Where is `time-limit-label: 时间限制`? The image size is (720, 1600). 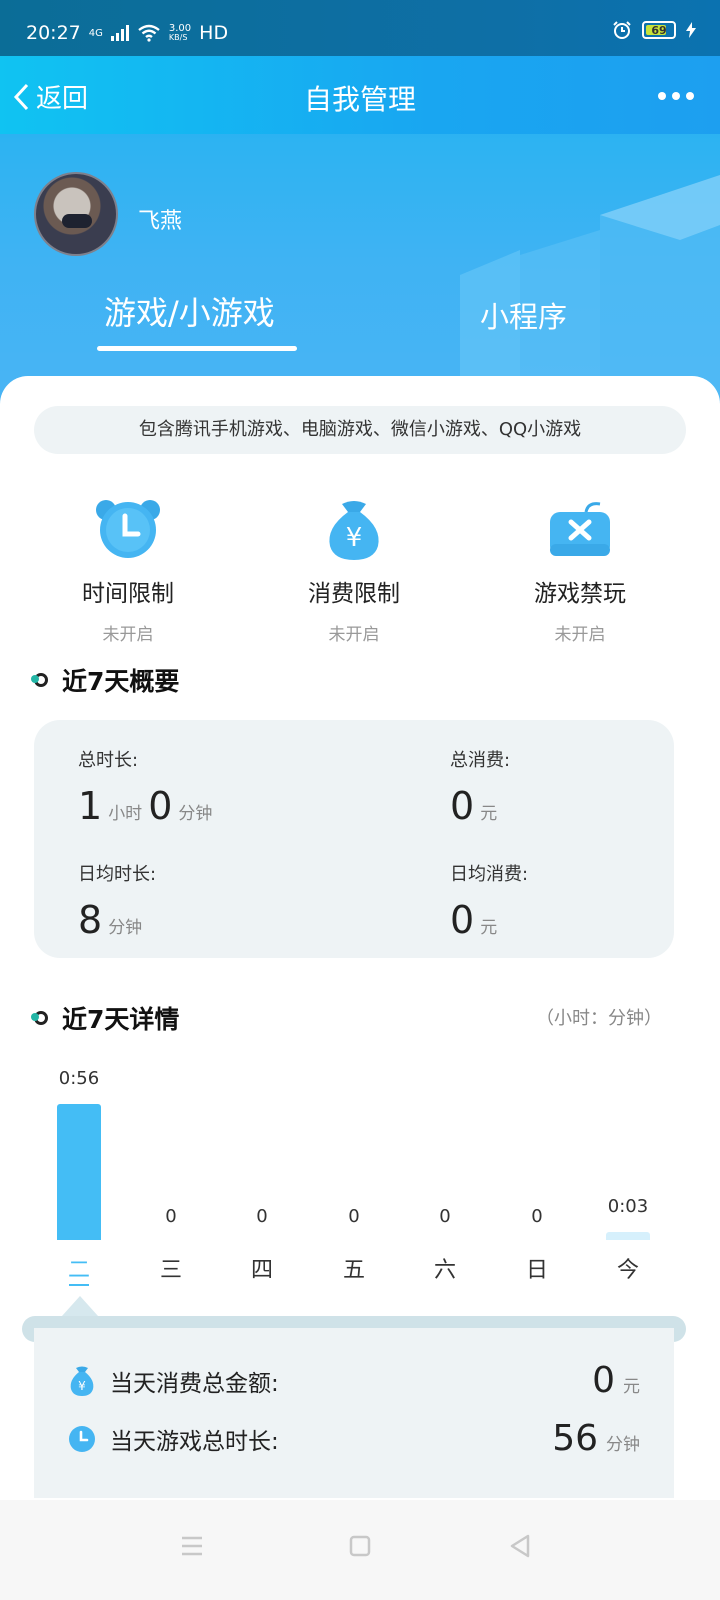
time-limit-label: 时间限制 is located at coordinates (128, 594).